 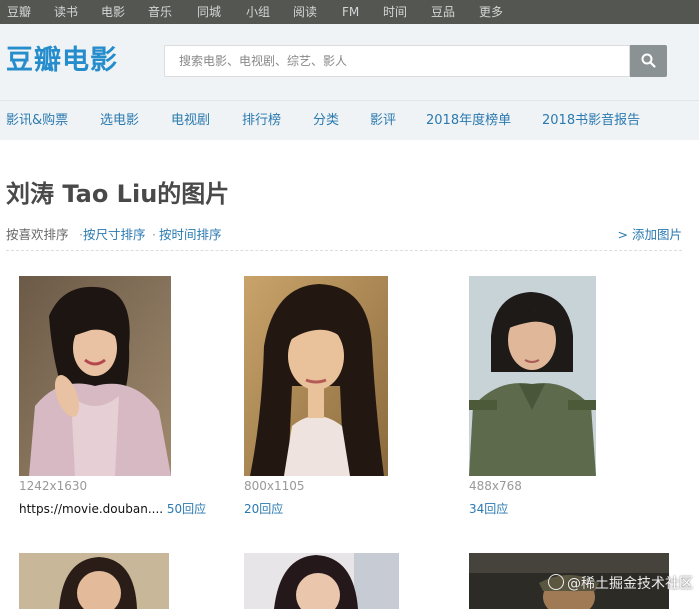 I want to click on photo-size: 1242x1630, so click(x=53, y=486).